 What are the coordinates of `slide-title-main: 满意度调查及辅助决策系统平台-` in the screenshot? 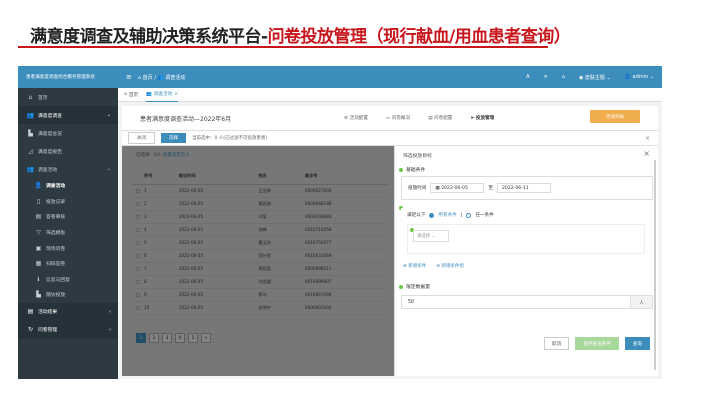 It's located at (149, 37).